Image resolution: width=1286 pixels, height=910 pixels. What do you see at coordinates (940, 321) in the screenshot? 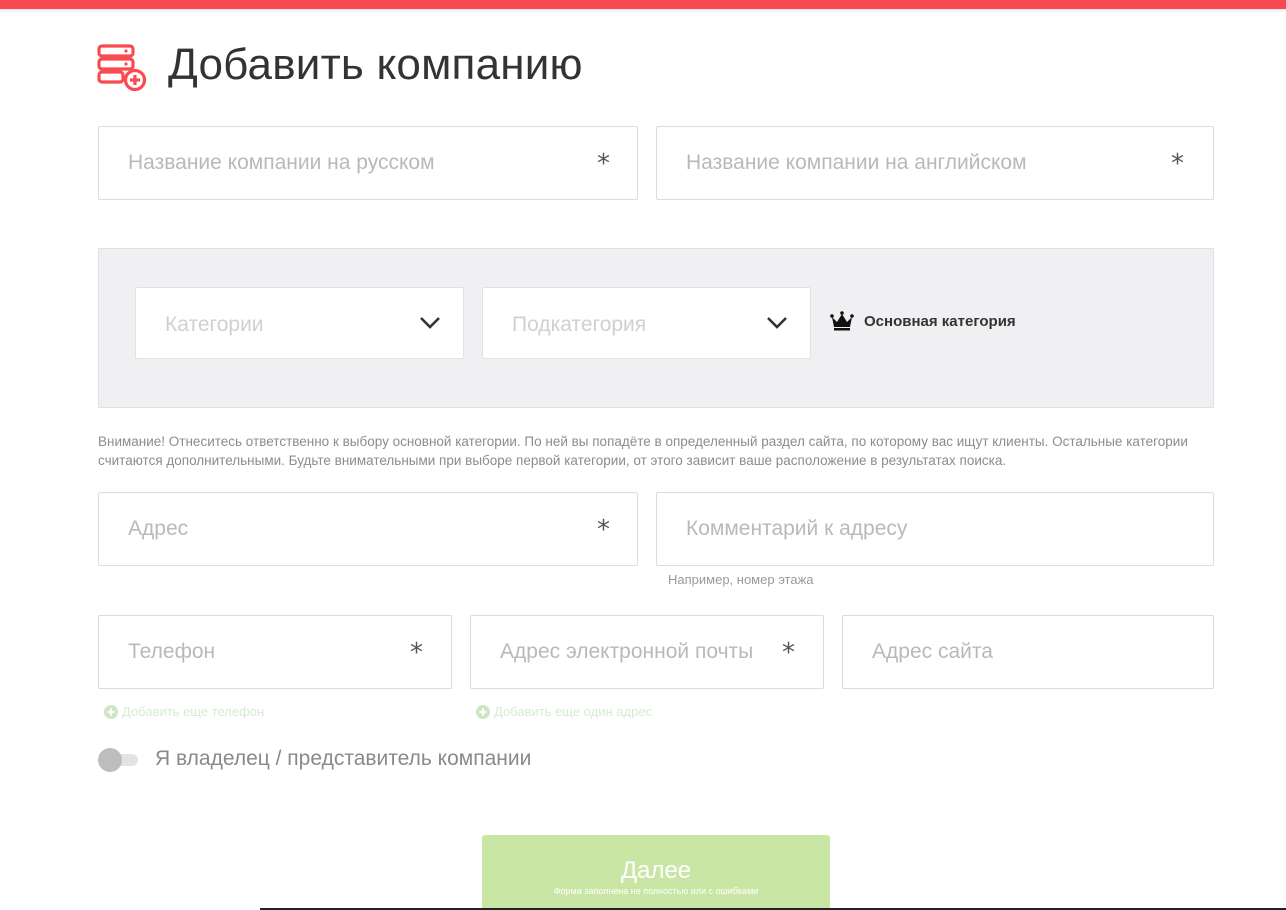
I see `main-category-label: Основная категория` at bounding box center [940, 321].